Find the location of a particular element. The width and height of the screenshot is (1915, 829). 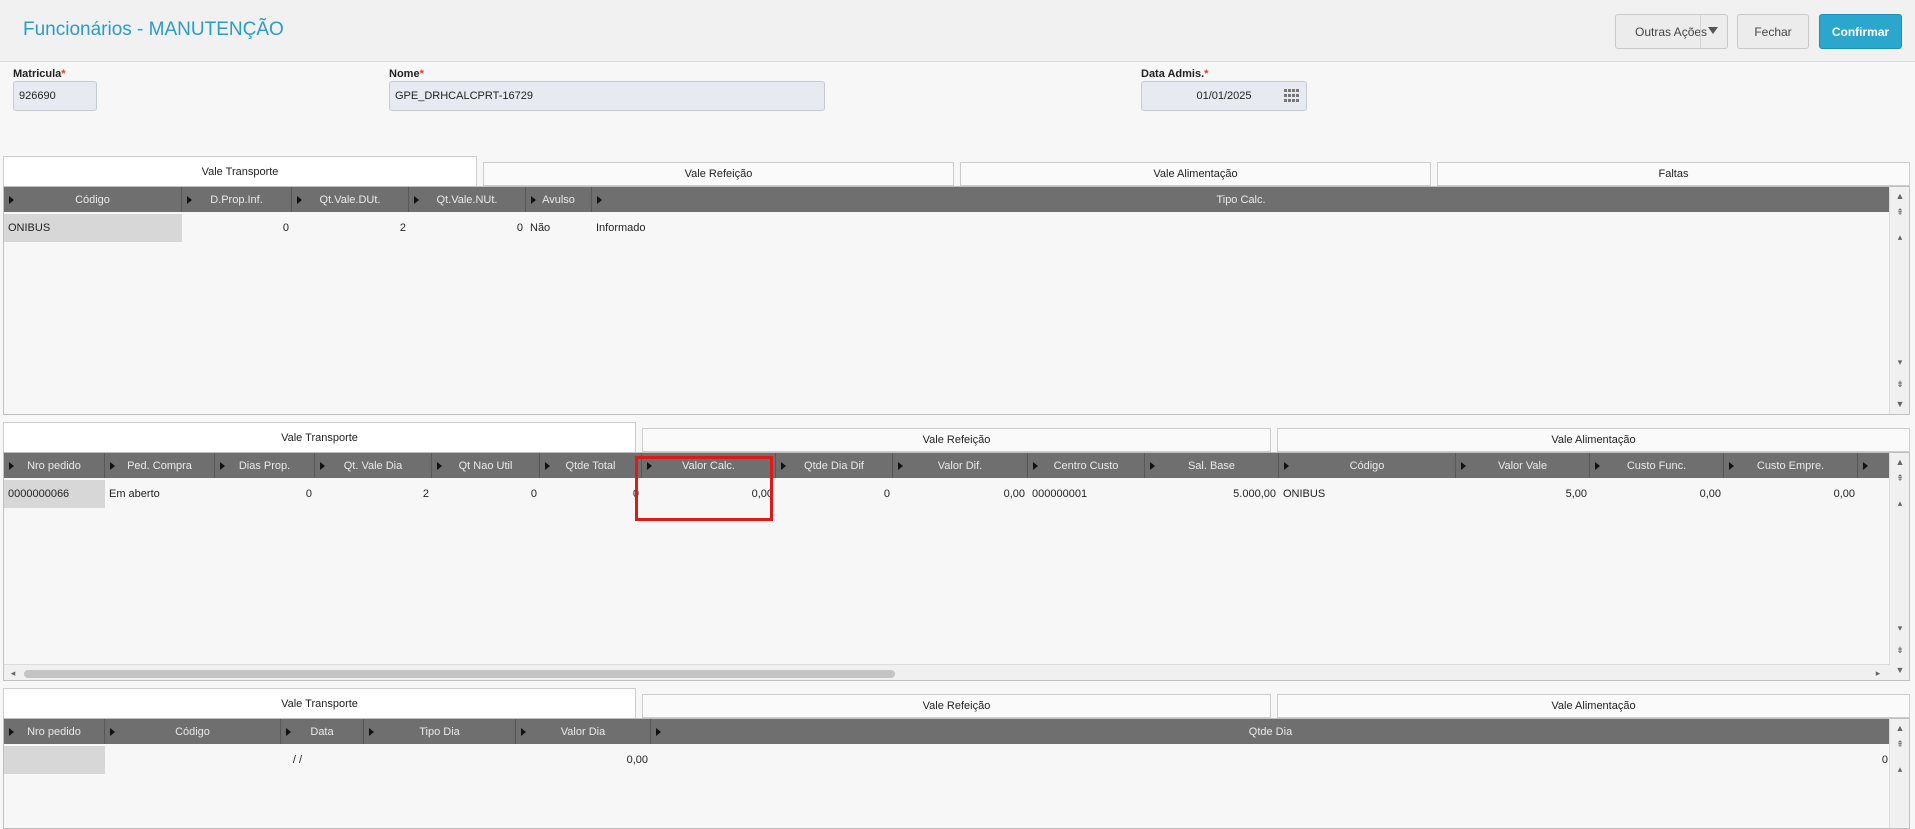

column-header: Valor Vale is located at coordinates (1523, 465).